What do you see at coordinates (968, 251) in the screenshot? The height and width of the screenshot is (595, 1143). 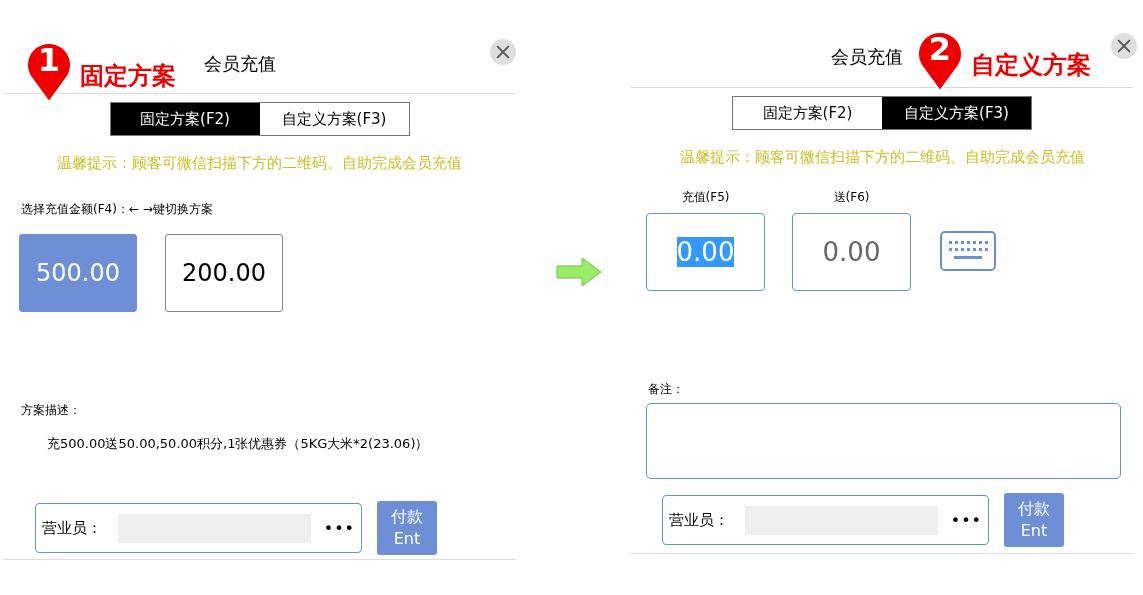 I see `keyboard-icon` at bounding box center [968, 251].